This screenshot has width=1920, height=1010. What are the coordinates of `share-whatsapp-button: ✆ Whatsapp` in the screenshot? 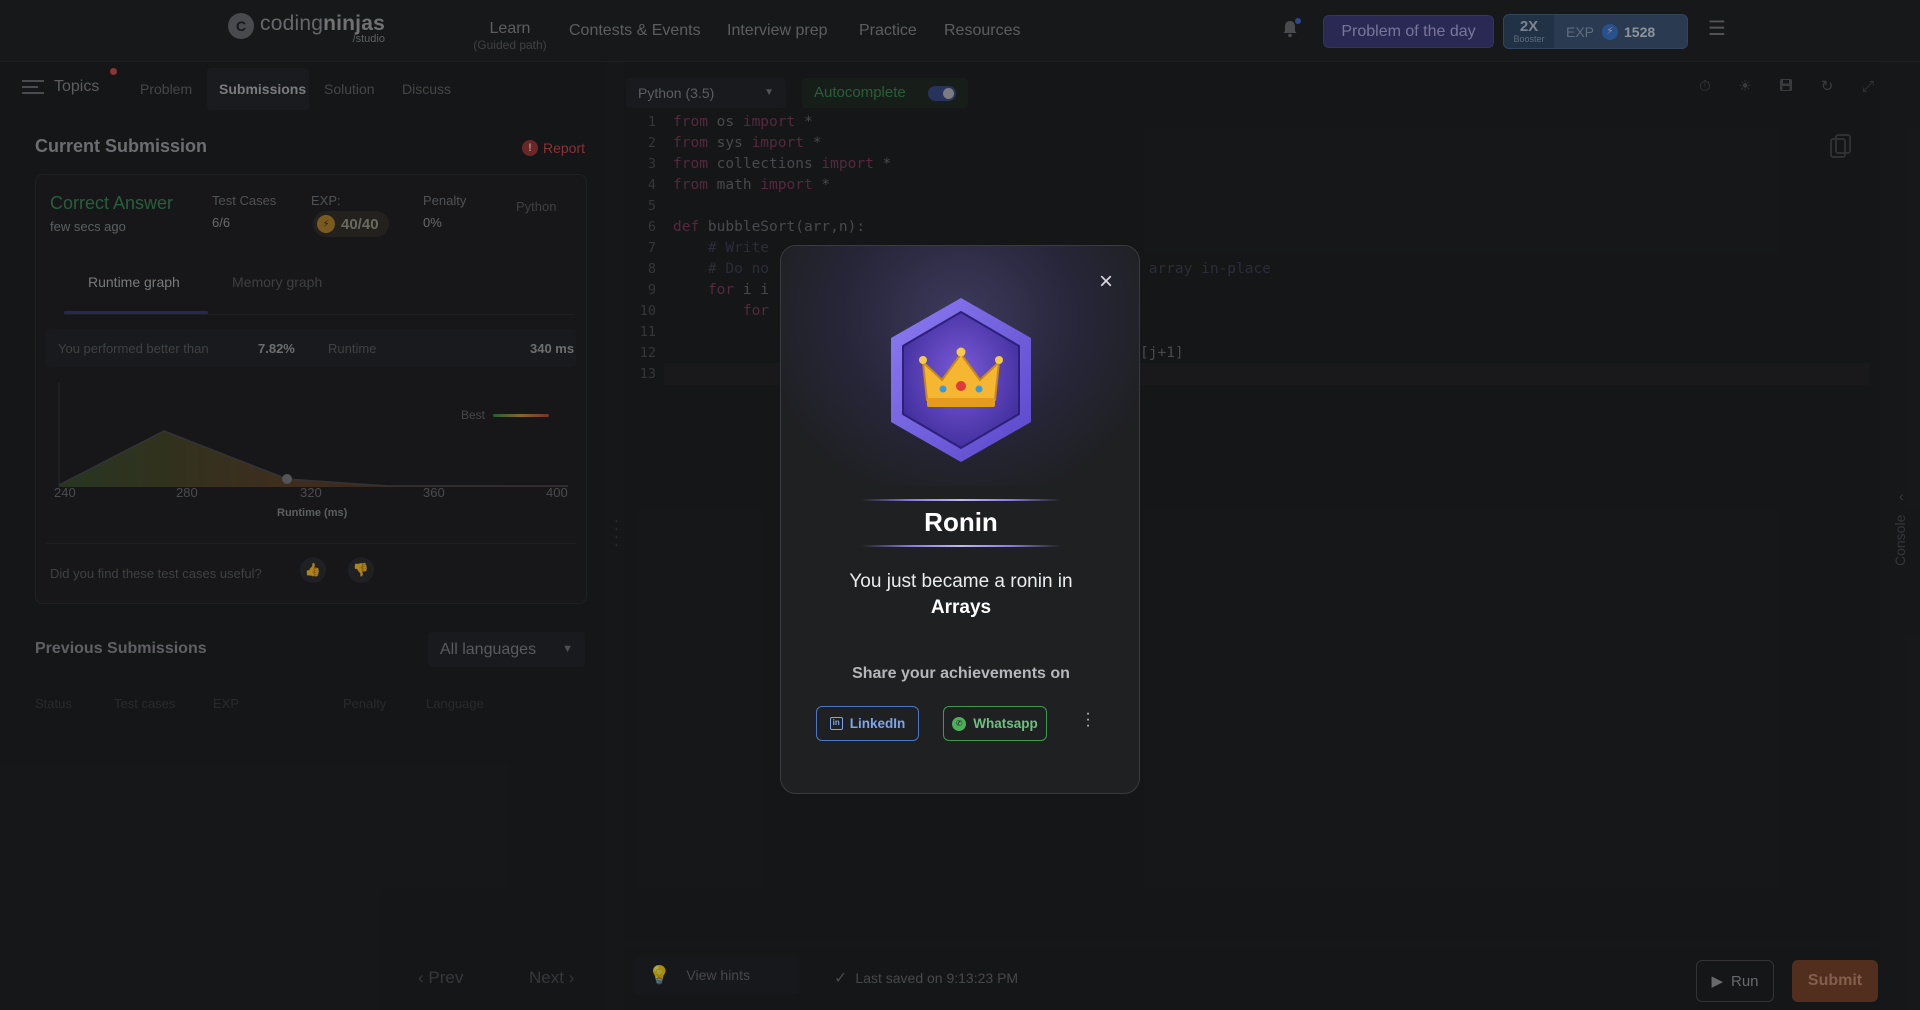 It's located at (995, 723).